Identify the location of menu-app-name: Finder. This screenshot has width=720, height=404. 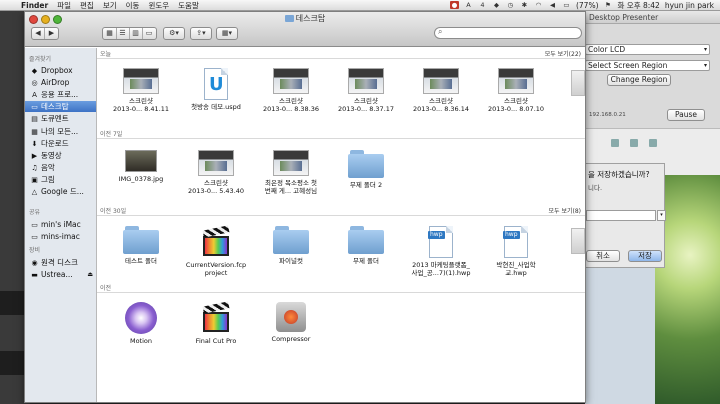
(34, 5).